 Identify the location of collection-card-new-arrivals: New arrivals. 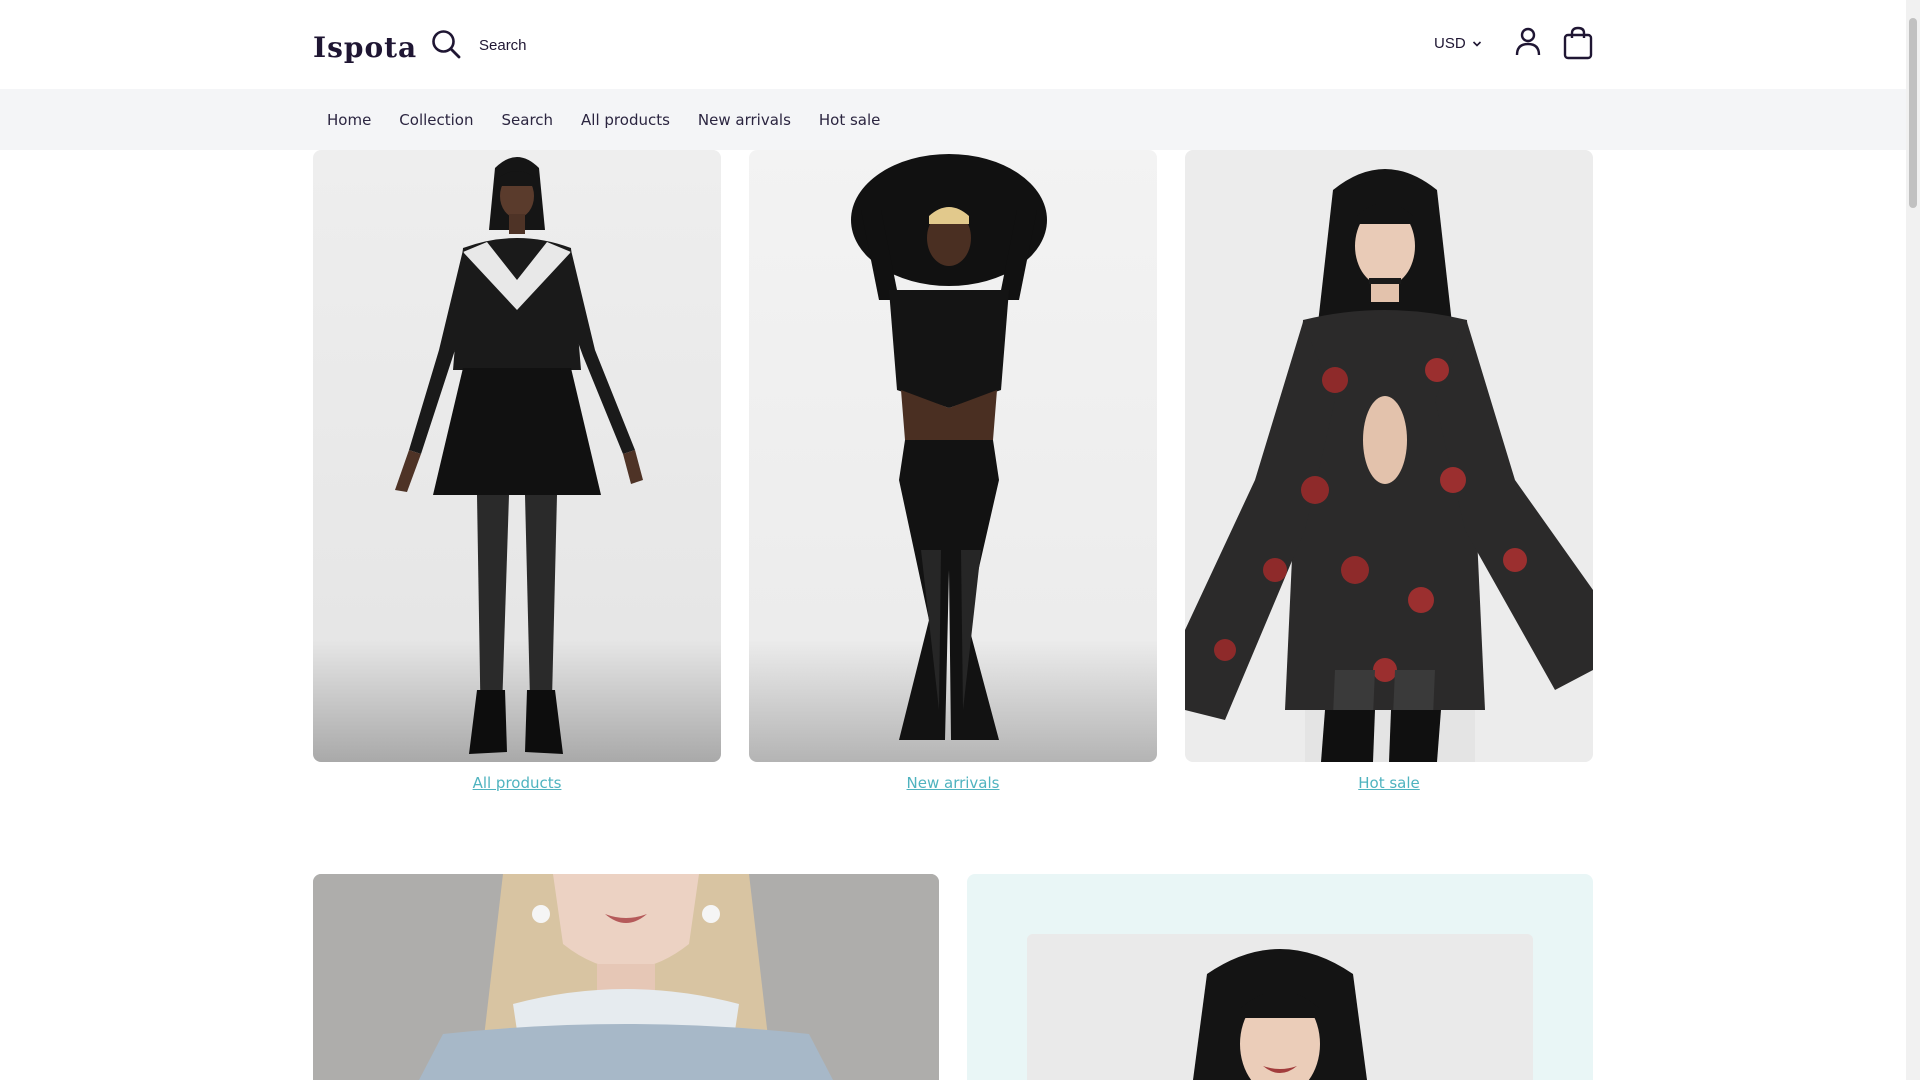
(953, 471).